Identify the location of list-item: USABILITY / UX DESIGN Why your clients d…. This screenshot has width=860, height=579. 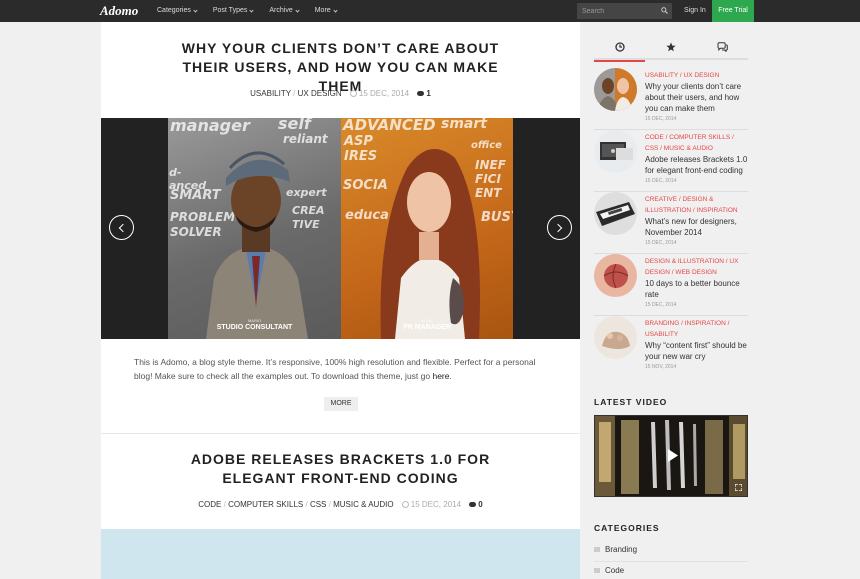
(671, 99).